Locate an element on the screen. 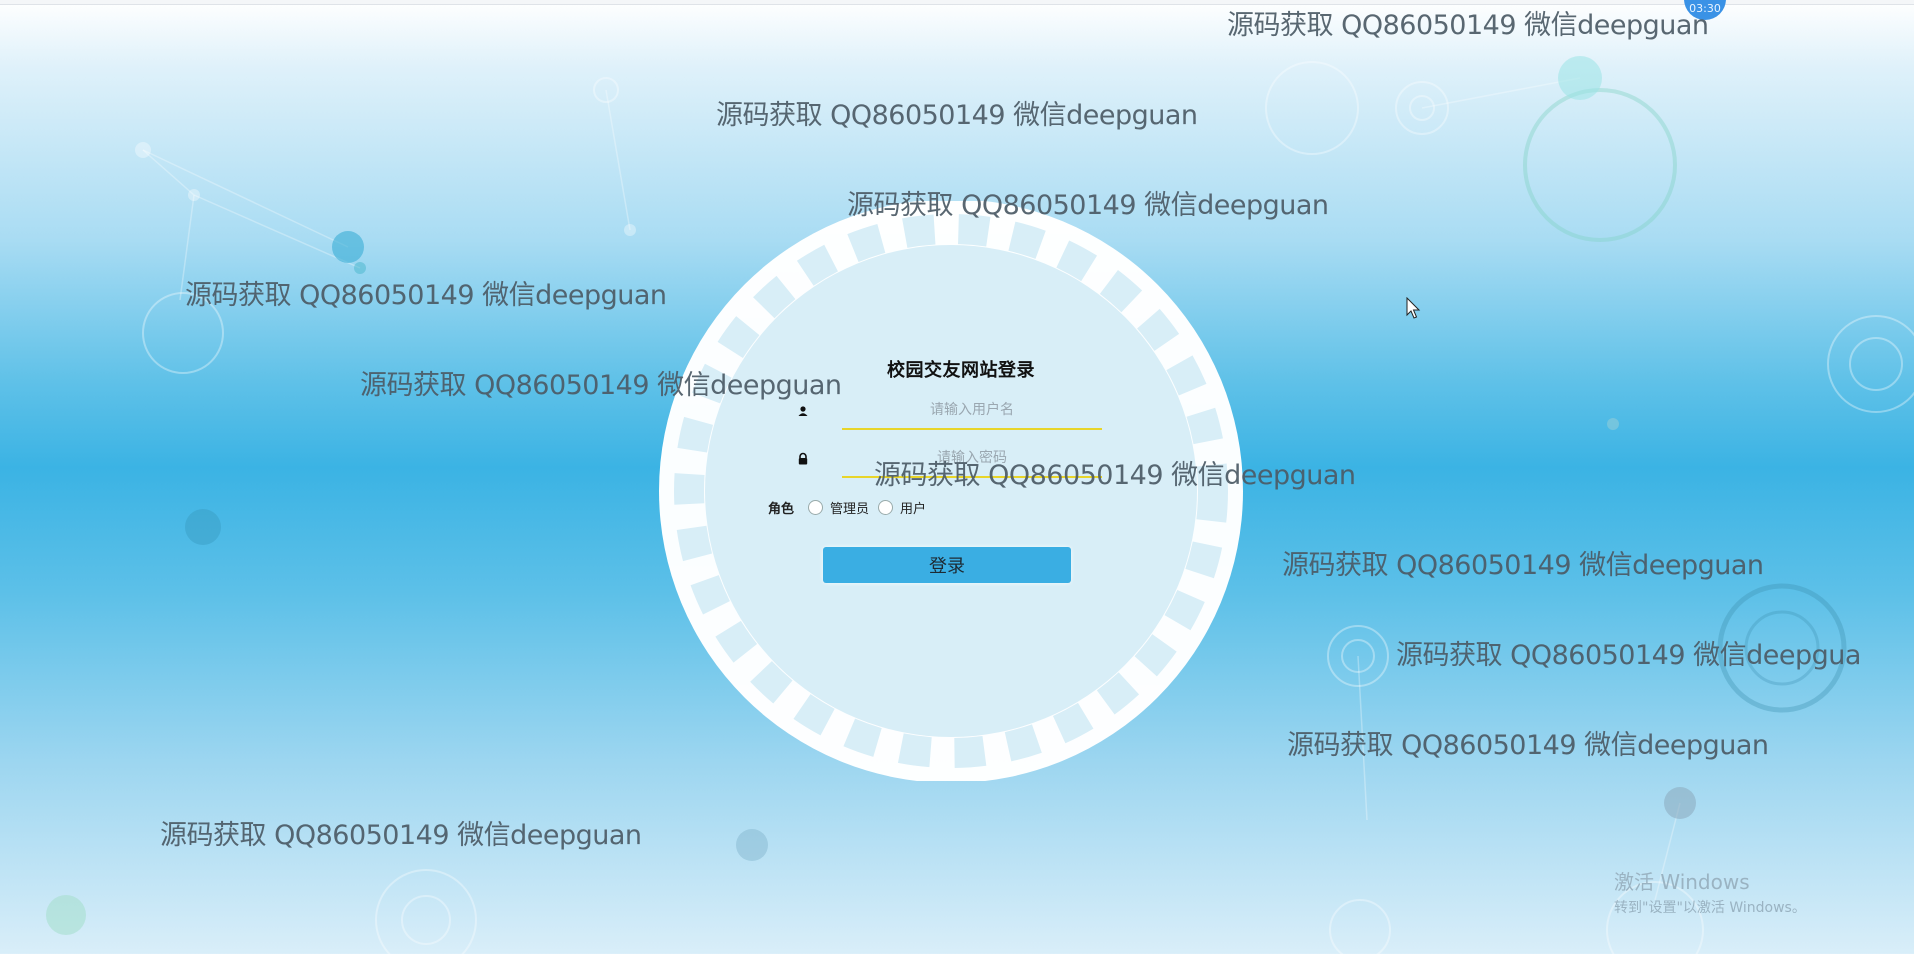  watermark-text: 源码获取 QQ86050149 微信deepgua is located at coordinates (1628, 655).